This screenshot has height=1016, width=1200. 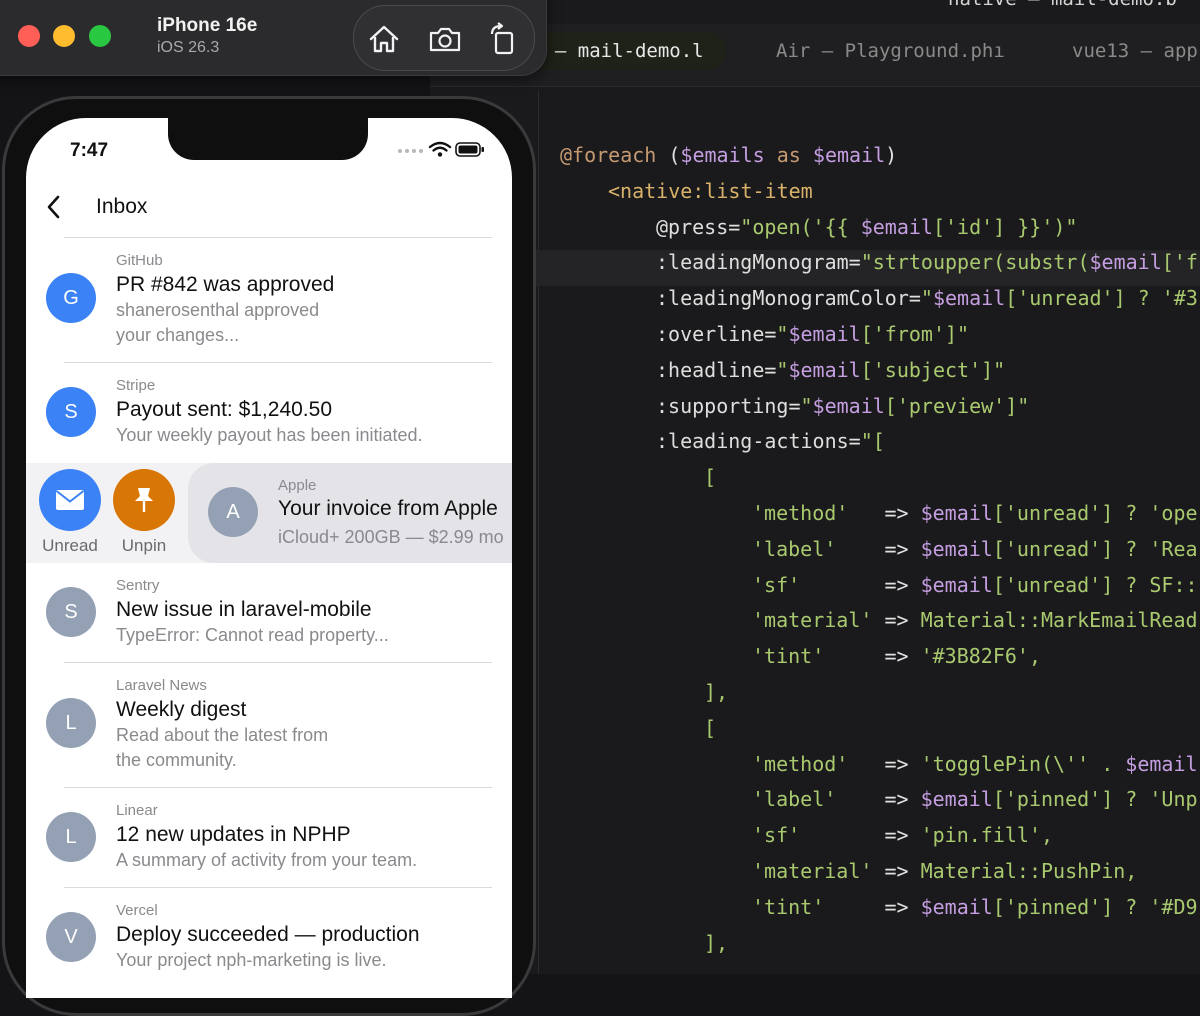 What do you see at coordinates (503, 39) in the screenshot?
I see `rotate-icon` at bounding box center [503, 39].